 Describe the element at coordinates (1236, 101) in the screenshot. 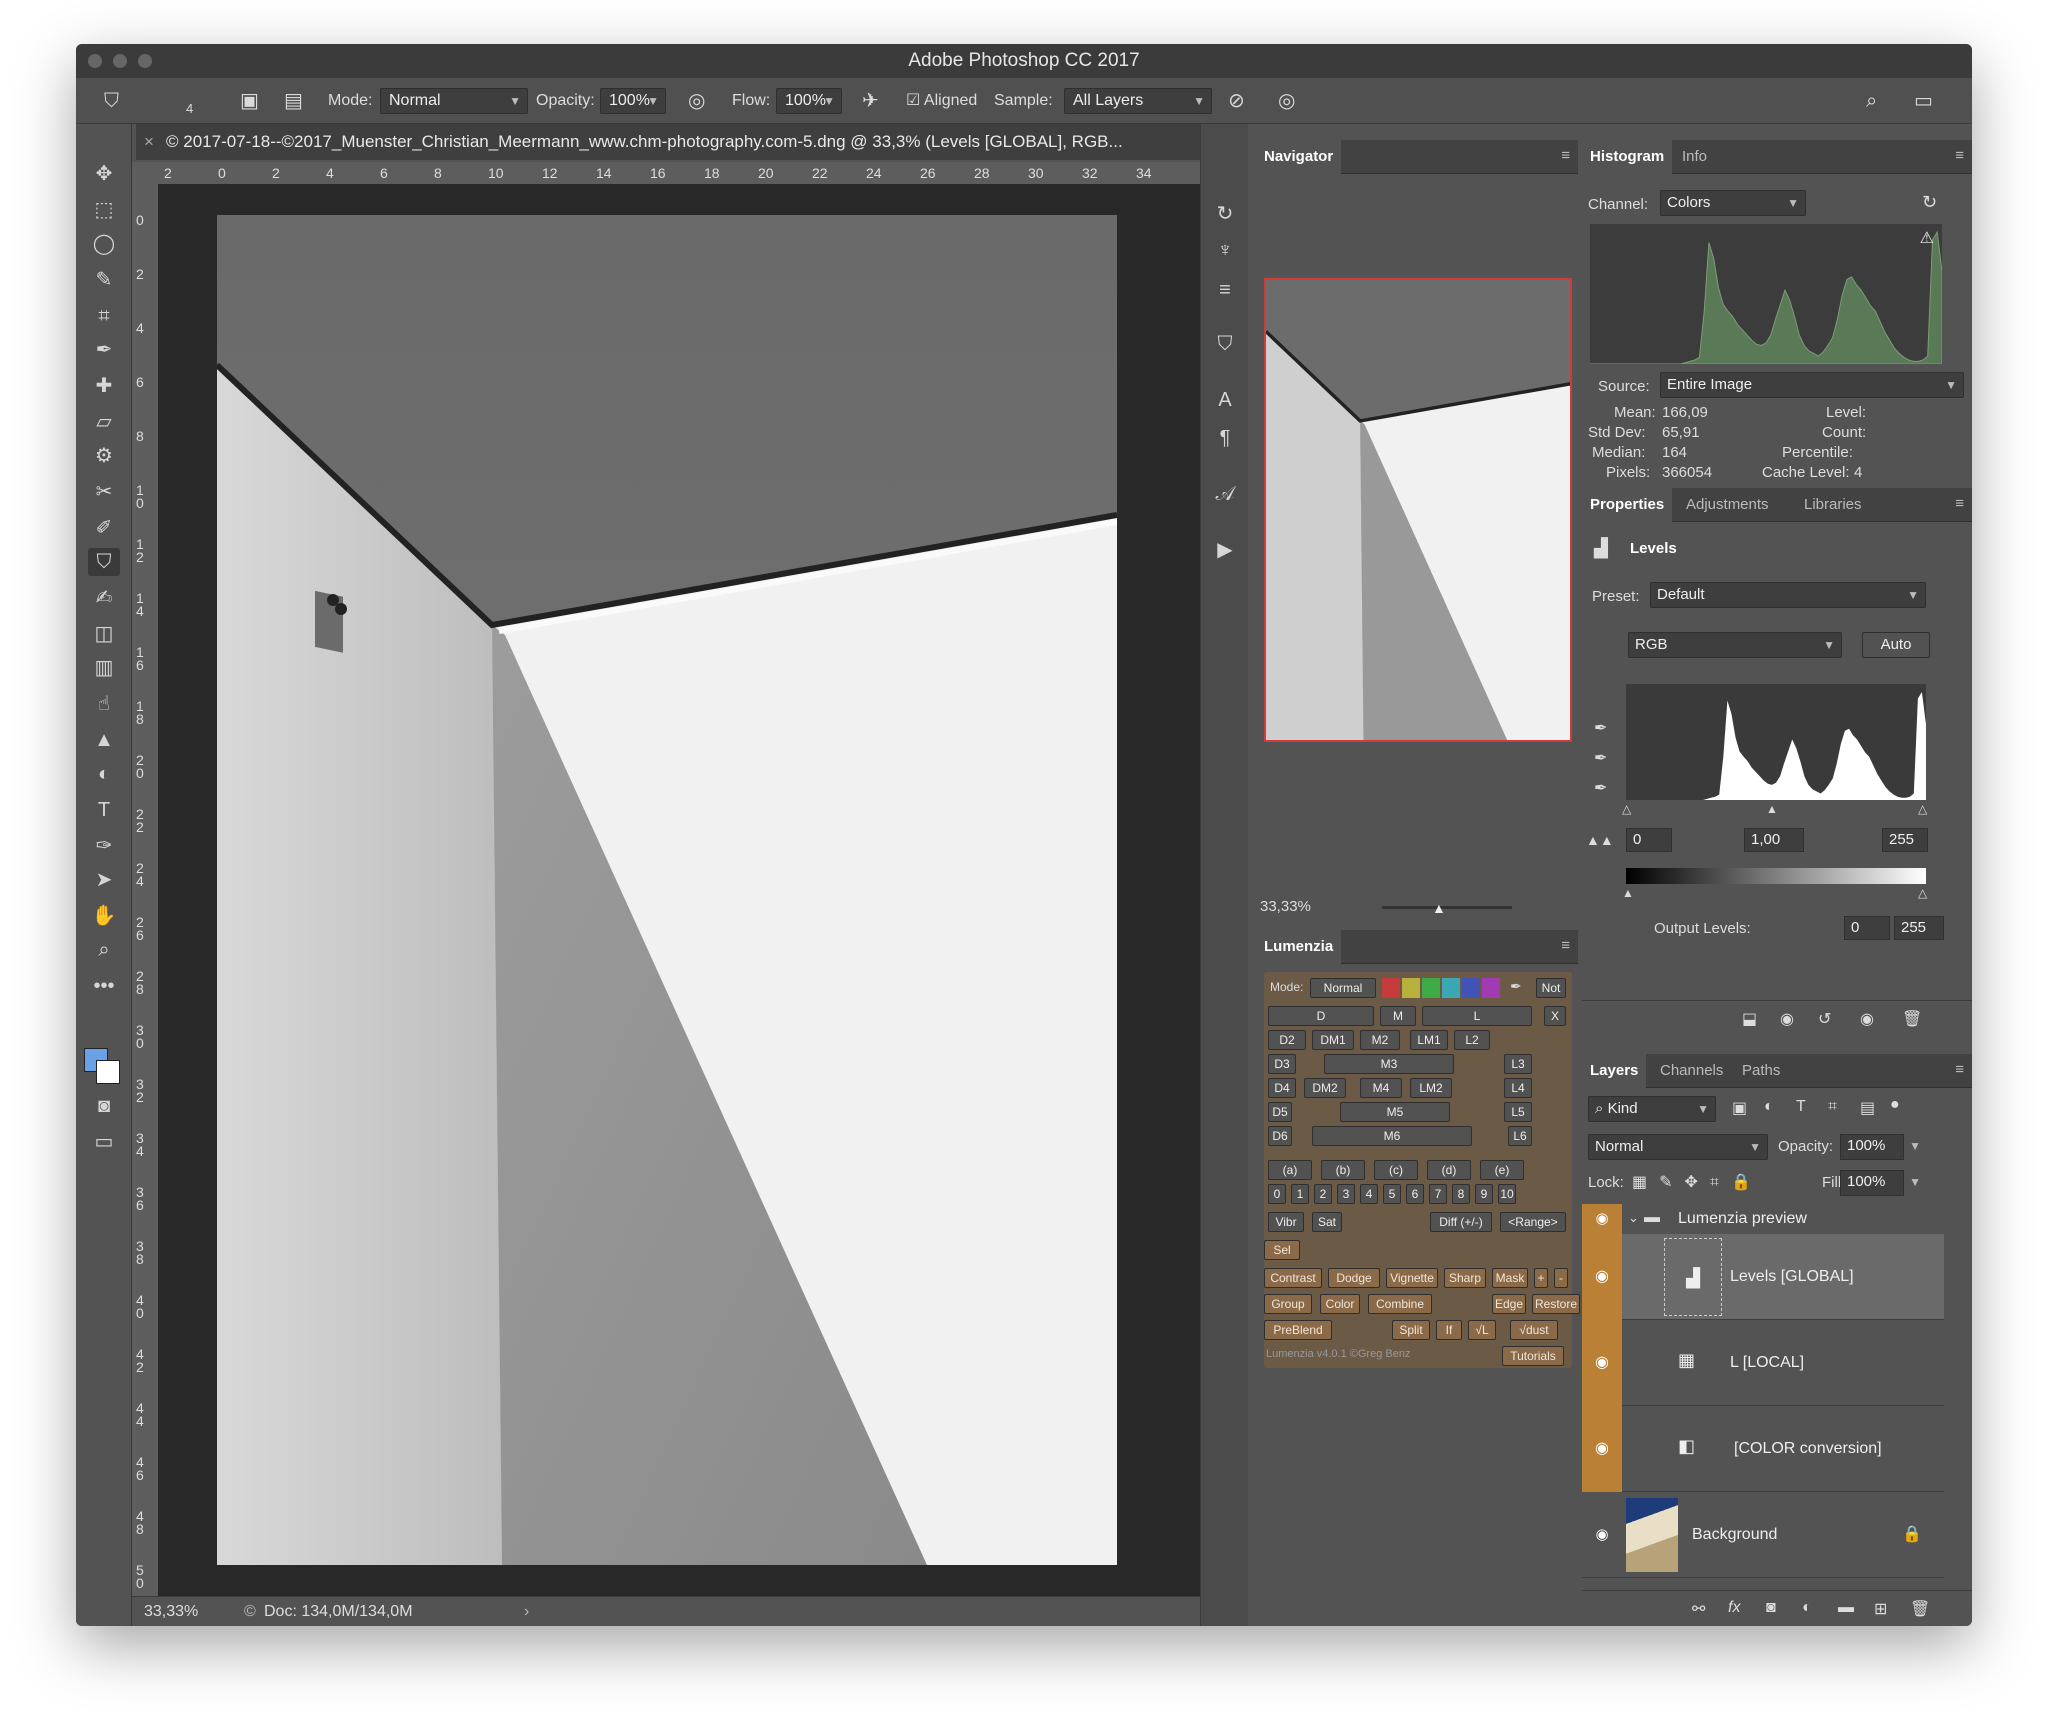

I see `ignore-adjustment-icon: ⊘` at that location.